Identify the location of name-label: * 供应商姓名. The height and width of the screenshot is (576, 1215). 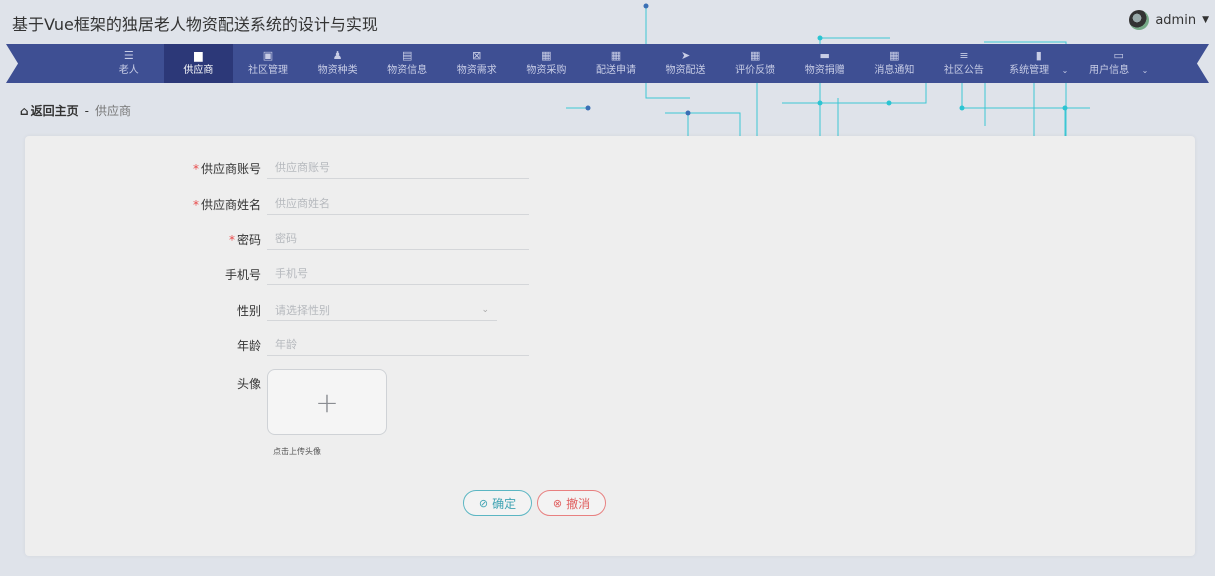
(226, 204).